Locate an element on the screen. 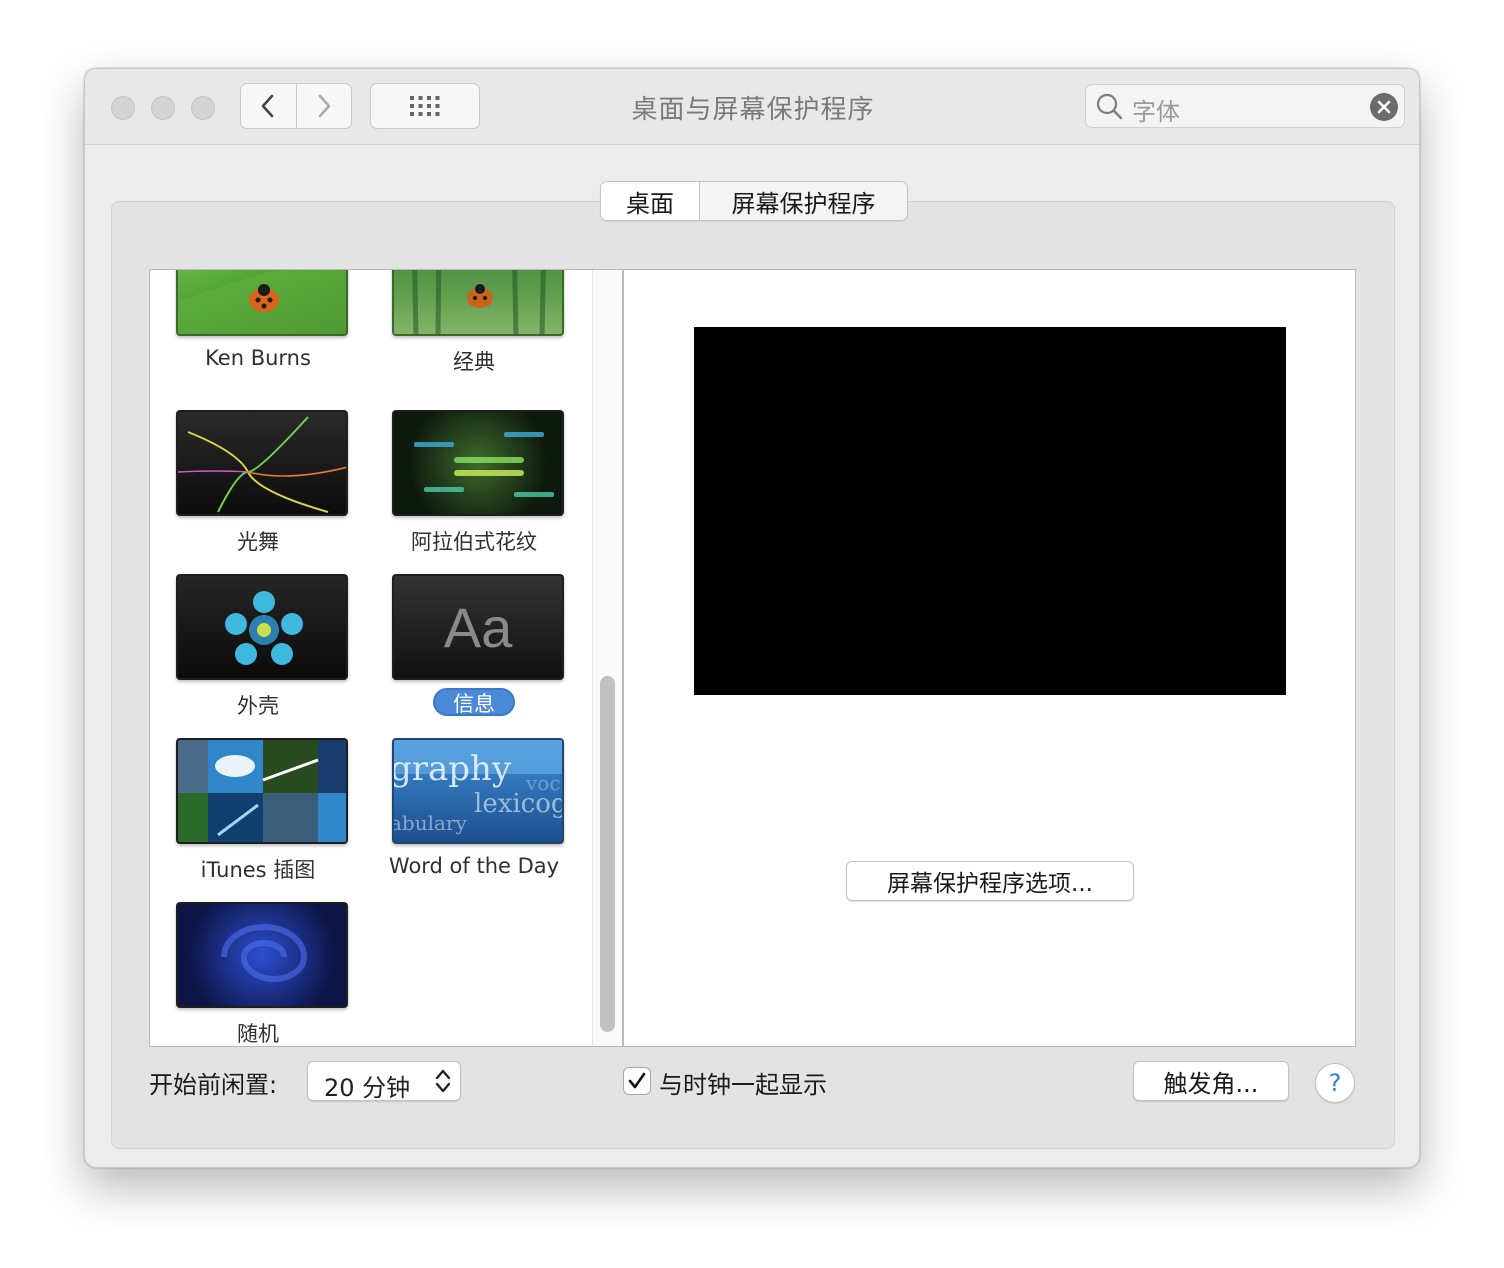  show-with-clock-label: 与时钟一起显示 is located at coordinates (743, 1082).